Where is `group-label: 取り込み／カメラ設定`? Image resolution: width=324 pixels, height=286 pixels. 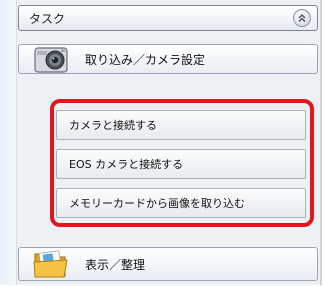
group-label: 取り込み／カメラ設定 is located at coordinates (145, 59).